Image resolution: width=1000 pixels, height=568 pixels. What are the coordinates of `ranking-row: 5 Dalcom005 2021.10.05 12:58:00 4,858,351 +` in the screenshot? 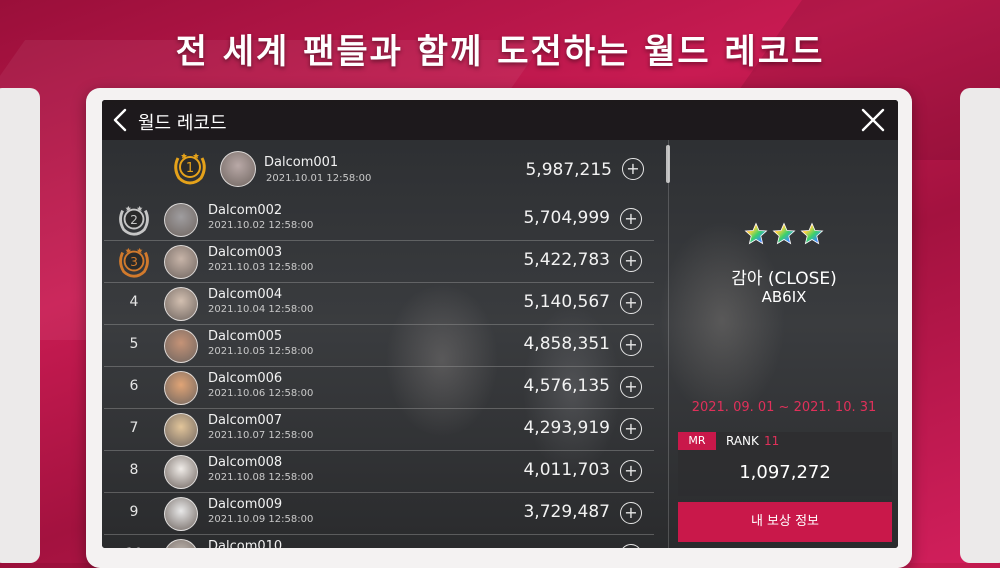 It's located at (379, 345).